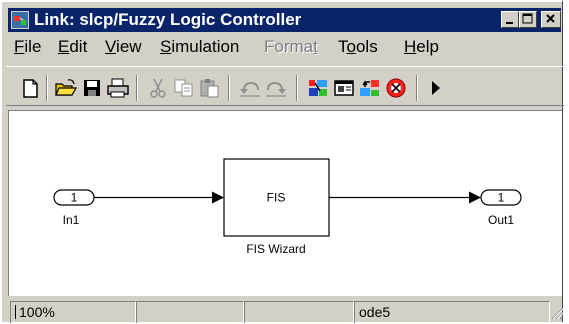 This screenshot has height=324, width=569. Describe the element at coordinates (123, 47) in the screenshot. I see `menu-view: View` at that location.